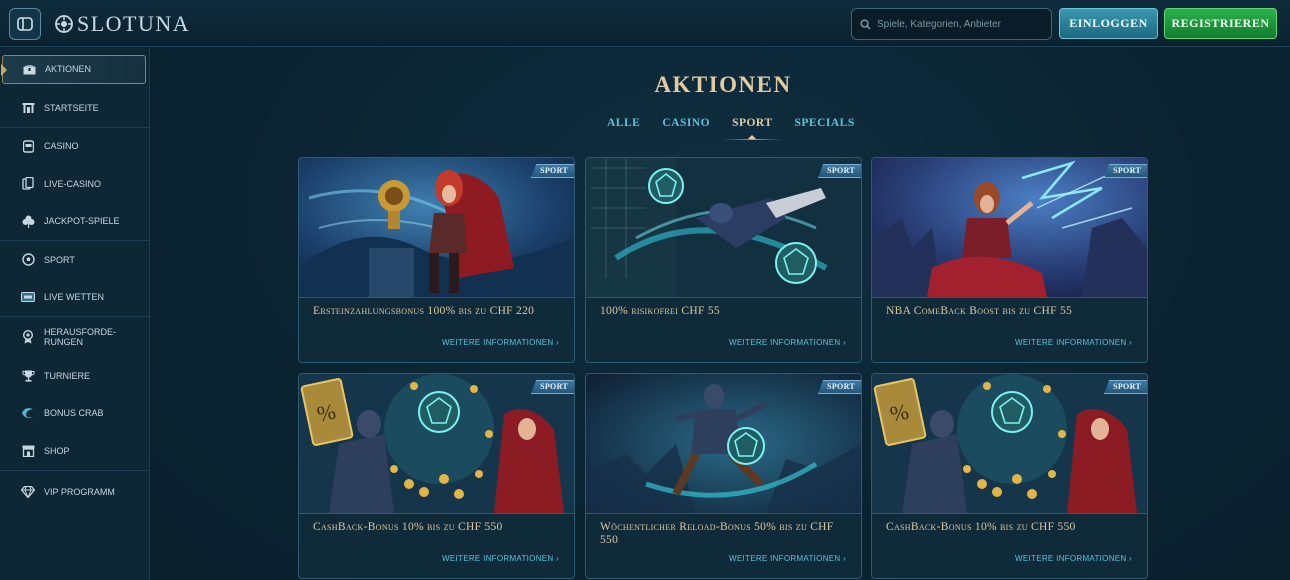 The height and width of the screenshot is (580, 1290). What do you see at coordinates (28, 337) in the screenshot?
I see `medal-icon` at bounding box center [28, 337].